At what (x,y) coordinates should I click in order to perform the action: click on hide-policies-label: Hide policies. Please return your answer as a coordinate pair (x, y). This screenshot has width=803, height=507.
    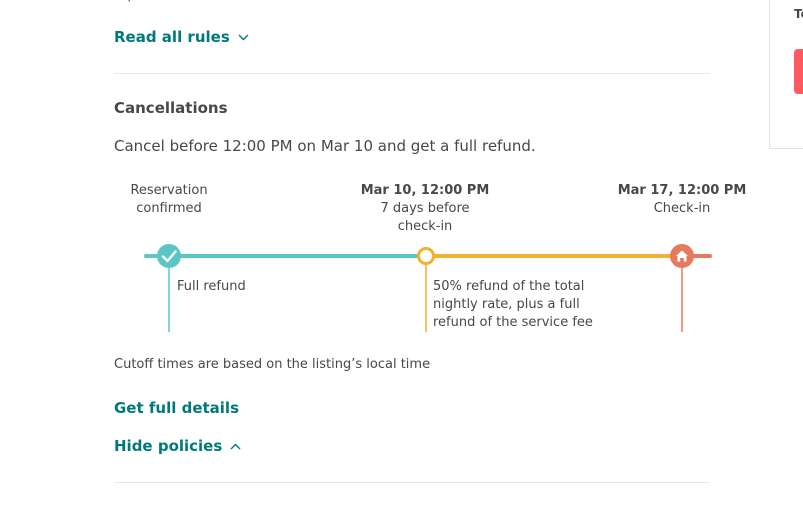
    Looking at the image, I should click on (168, 446).